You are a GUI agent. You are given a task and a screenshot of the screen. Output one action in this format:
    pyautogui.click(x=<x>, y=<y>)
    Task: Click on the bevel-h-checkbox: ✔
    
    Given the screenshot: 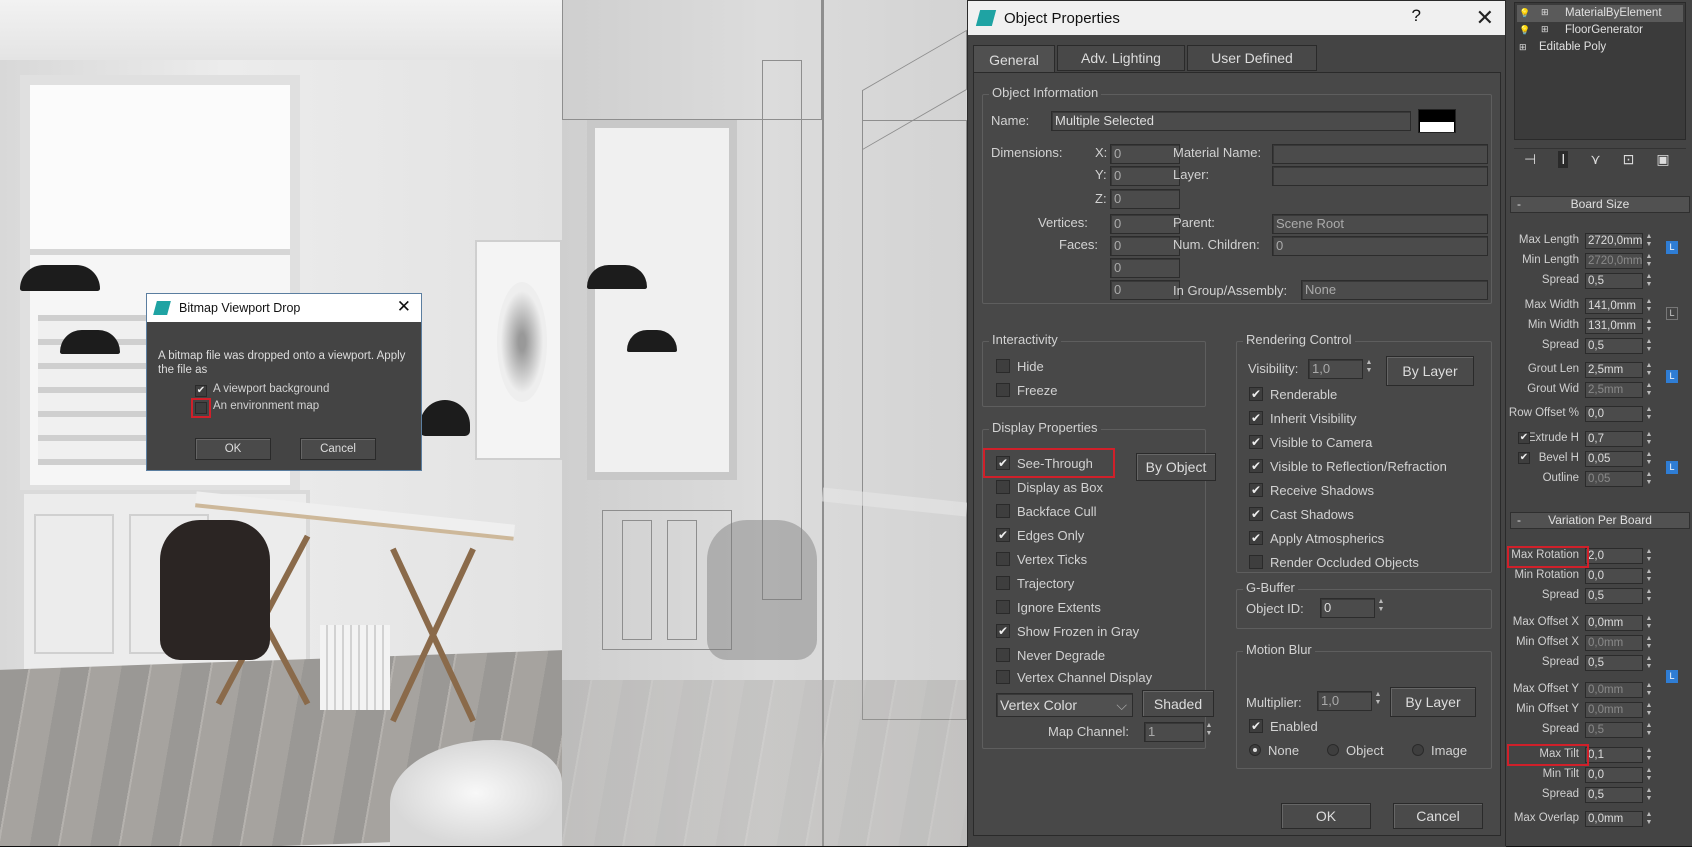 What is the action you would take?
    pyautogui.click(x=1524, y=458)
    